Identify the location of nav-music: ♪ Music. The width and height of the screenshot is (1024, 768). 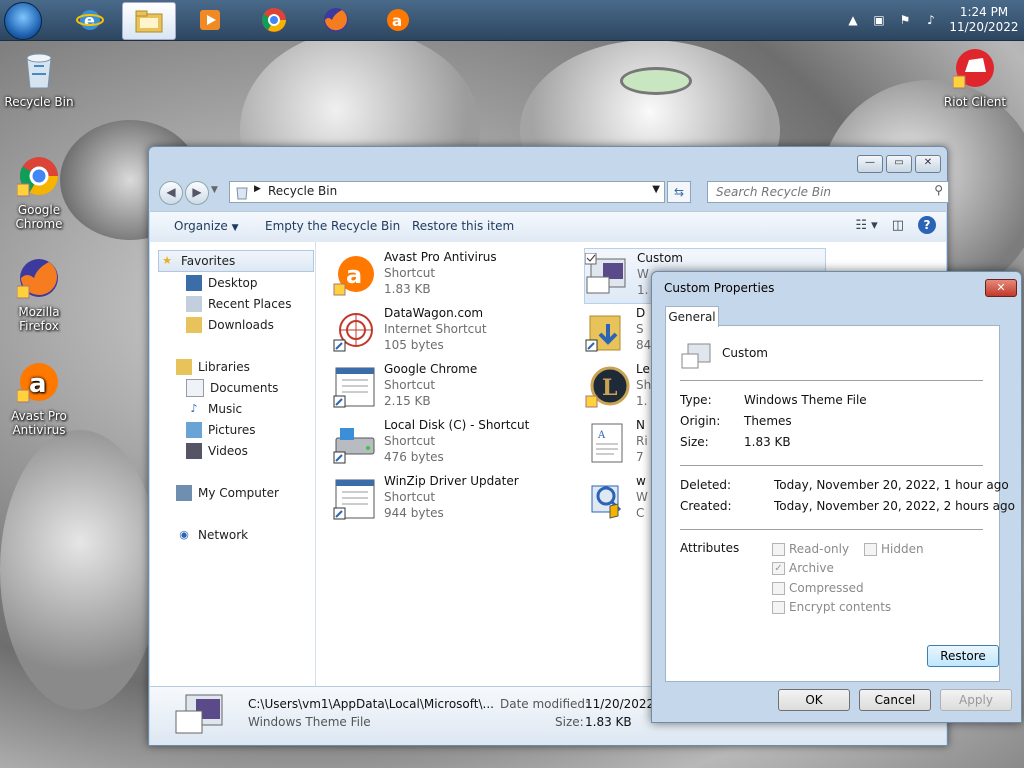
(214, 409).